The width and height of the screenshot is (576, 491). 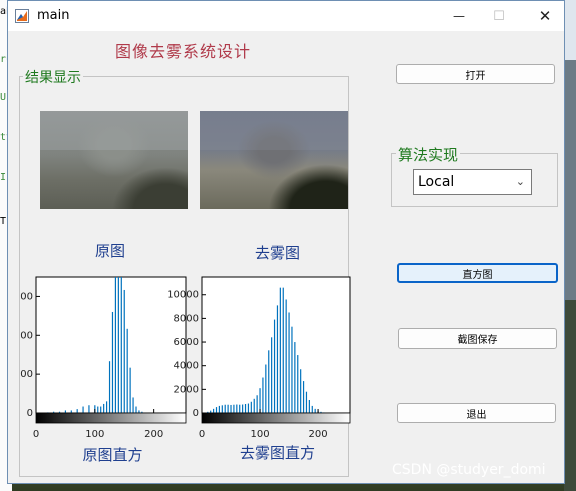 I want to click on dehazed-hist-caption: 去雾图直方, so click(x=277, y=453).